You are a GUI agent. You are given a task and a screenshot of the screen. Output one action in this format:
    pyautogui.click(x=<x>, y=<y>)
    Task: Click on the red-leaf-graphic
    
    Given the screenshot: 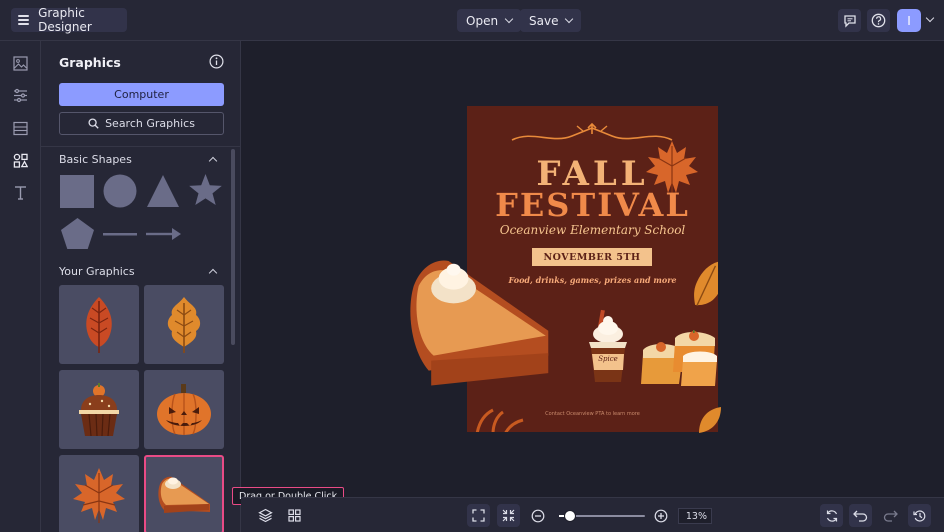 What is the action you would take?
    pyautogui.click(x=99, y=324)
    